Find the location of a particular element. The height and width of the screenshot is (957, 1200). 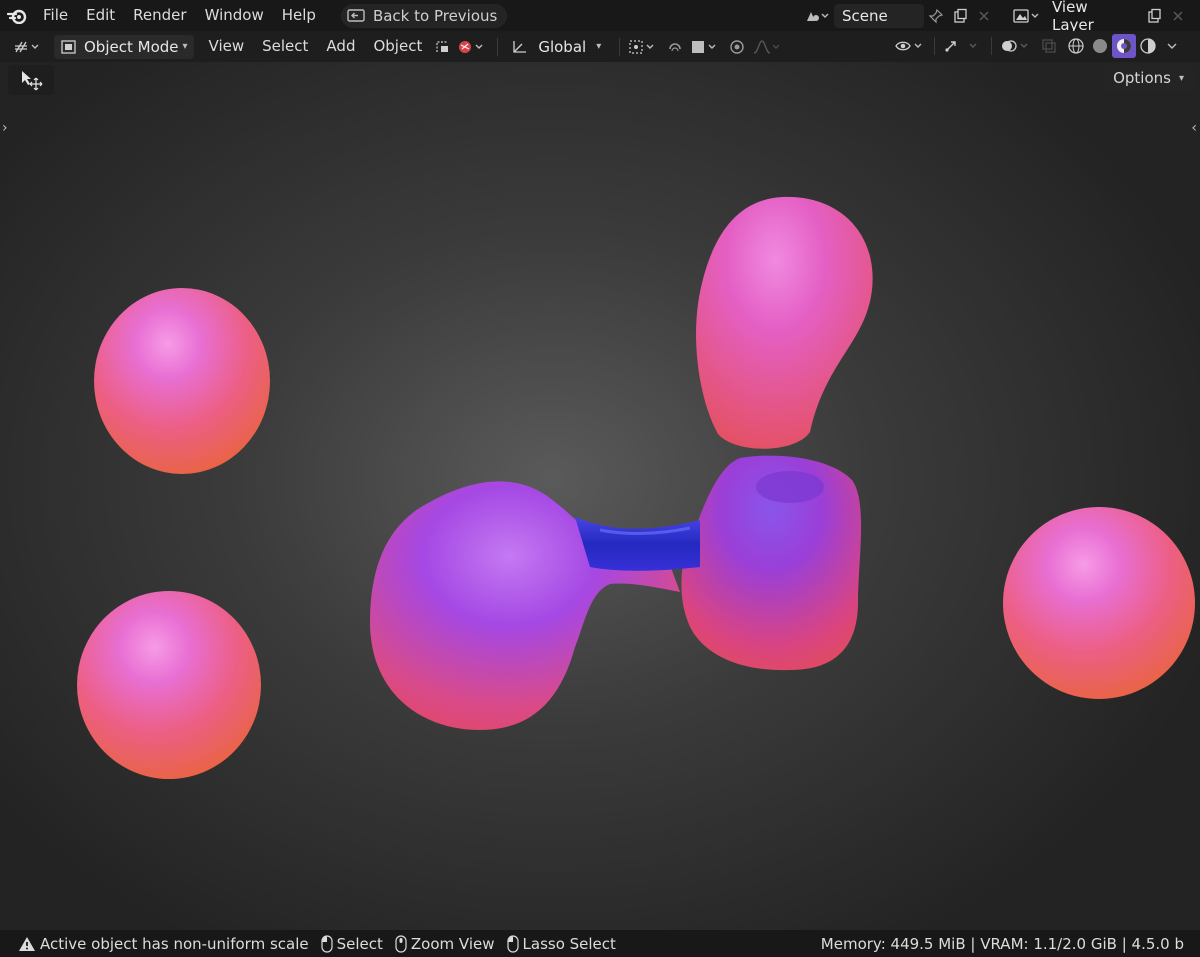

sphere-right is located at coordinates (1099, 603).